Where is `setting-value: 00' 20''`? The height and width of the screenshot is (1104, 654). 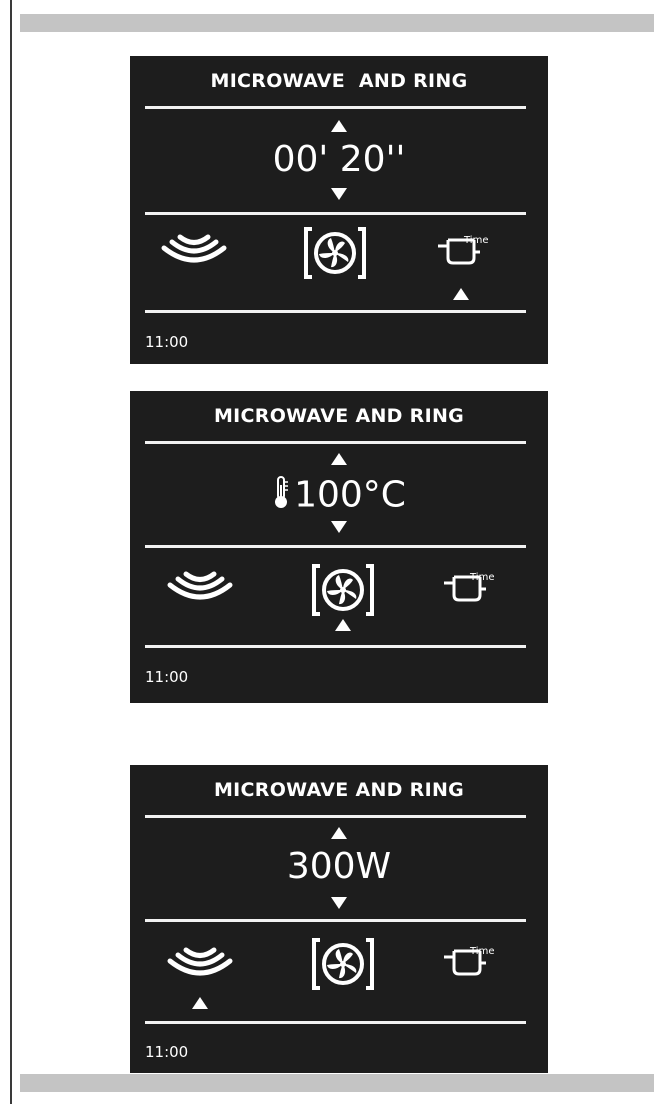
setting-value: 00' 20'' is located at coordinates (339, 159).